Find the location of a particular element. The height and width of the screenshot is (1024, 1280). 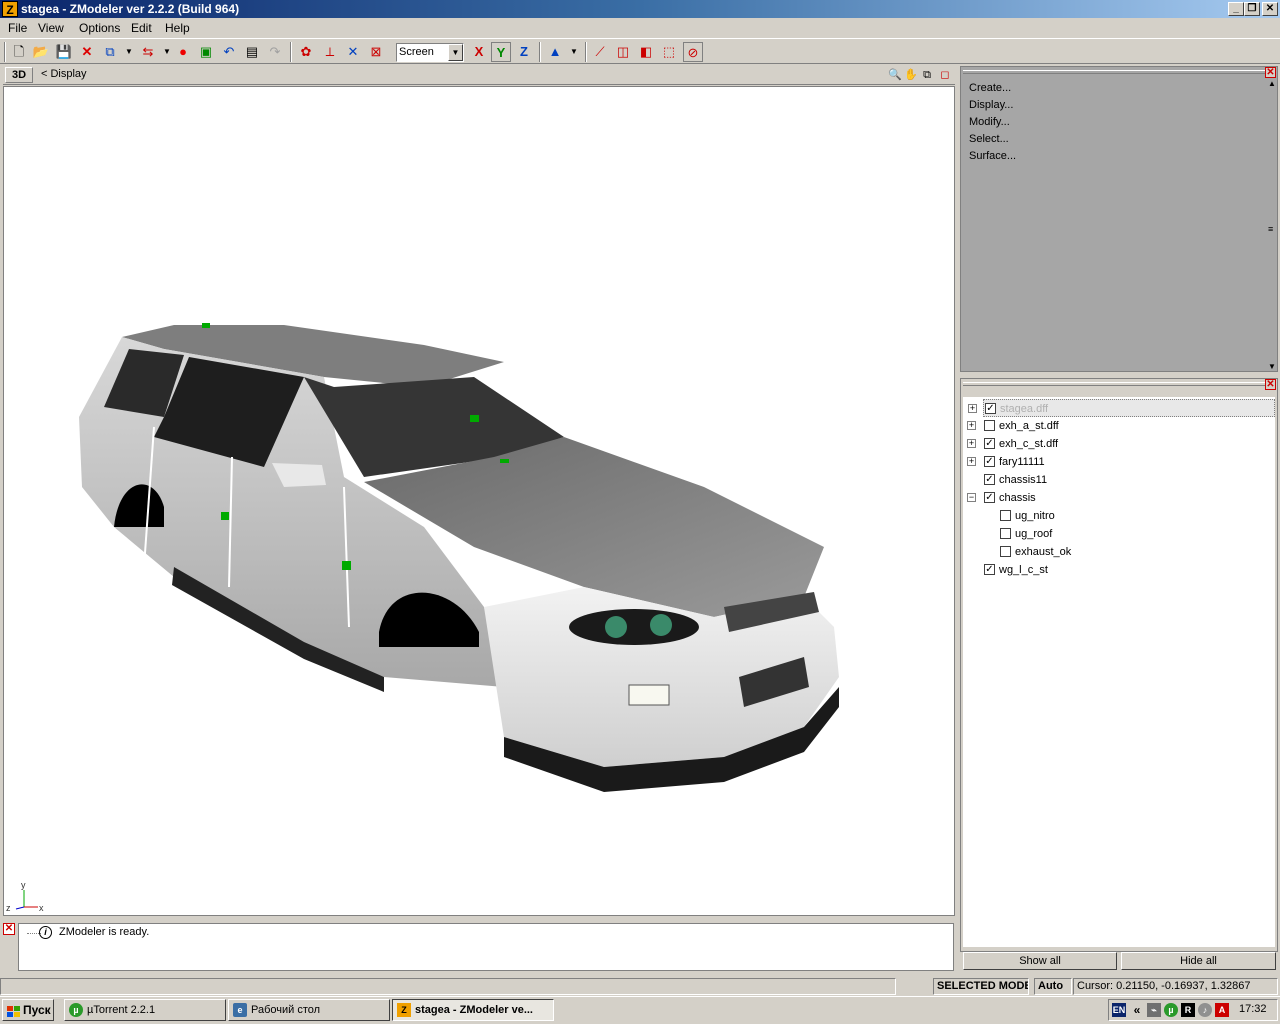

start-button: Пуск is located at coordinates (28, 1010).